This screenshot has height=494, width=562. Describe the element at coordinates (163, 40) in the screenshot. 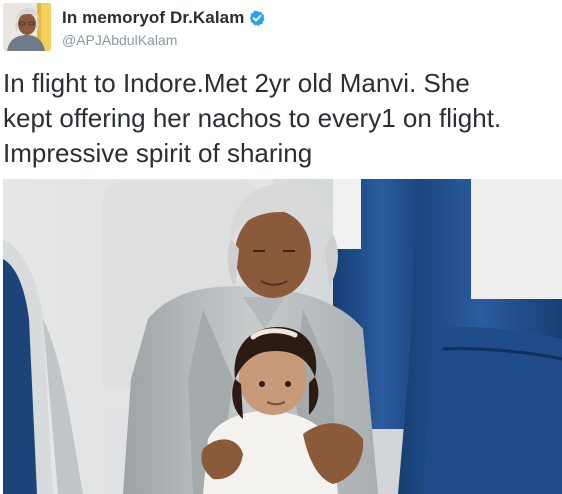

I see `author-handle: @APJAbdulKalam` at that location.